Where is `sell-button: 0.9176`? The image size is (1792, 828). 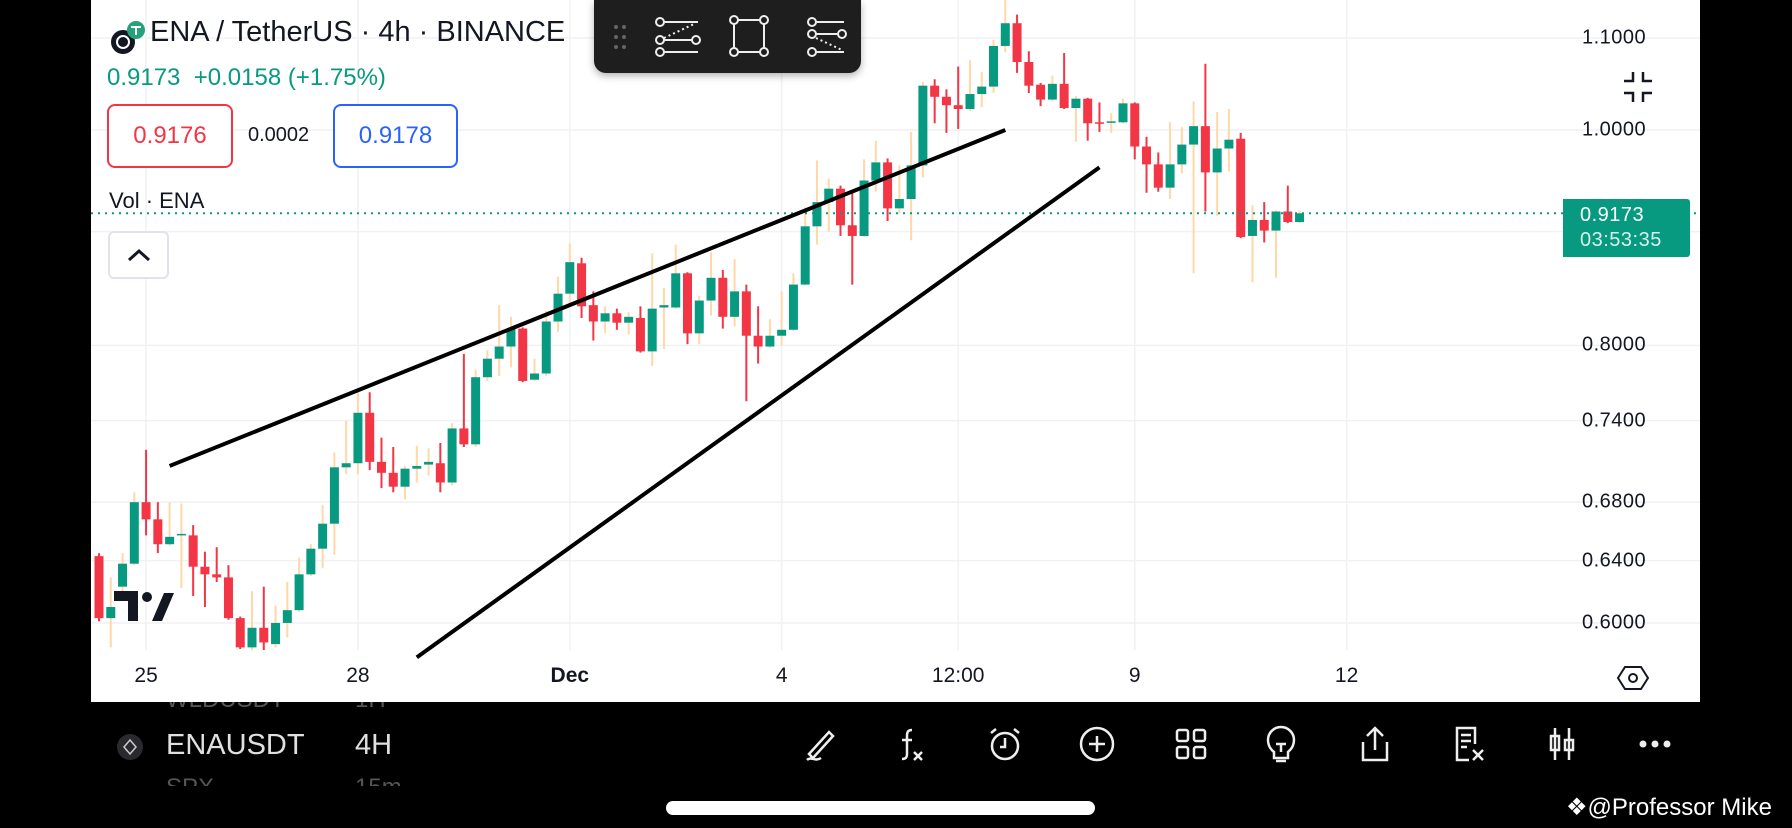
sell-button: 0.9176 is located at coordinates (170, 136).